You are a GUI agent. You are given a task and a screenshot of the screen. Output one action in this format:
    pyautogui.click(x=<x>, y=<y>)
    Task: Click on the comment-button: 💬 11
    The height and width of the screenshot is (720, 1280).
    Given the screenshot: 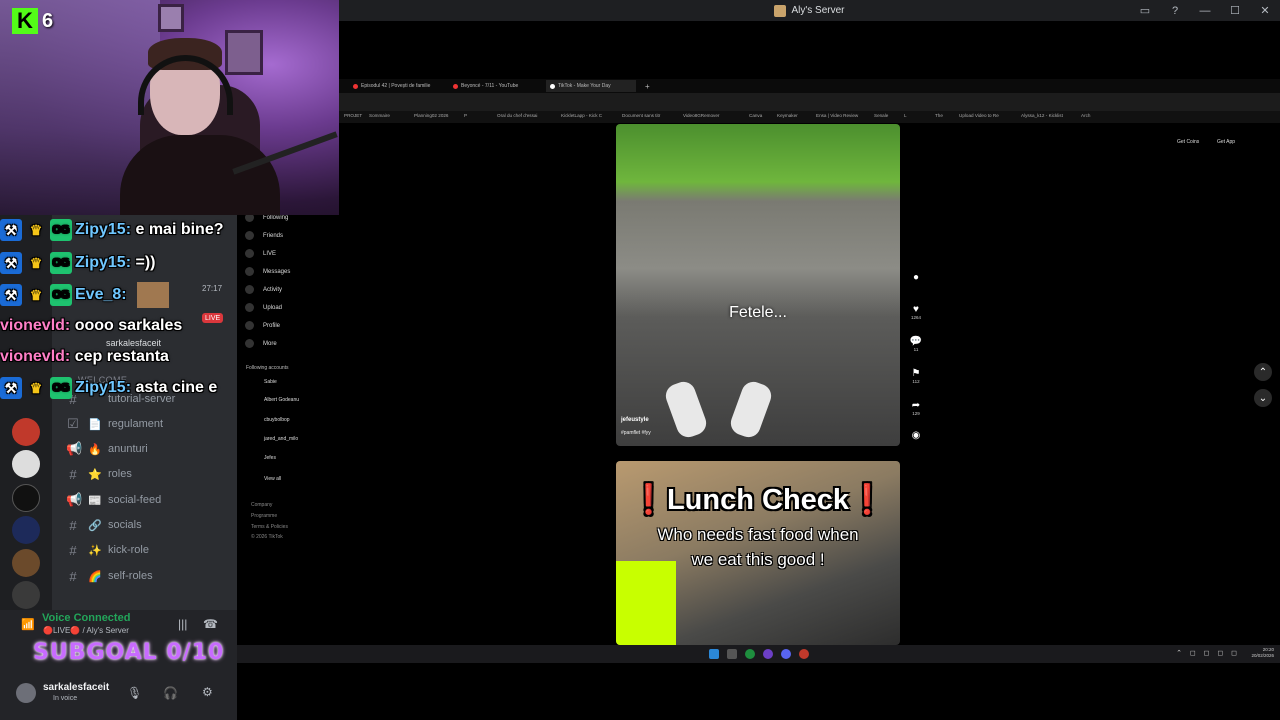 What is the action you would take?
    pyautogui.click(x=916, y=344)
    